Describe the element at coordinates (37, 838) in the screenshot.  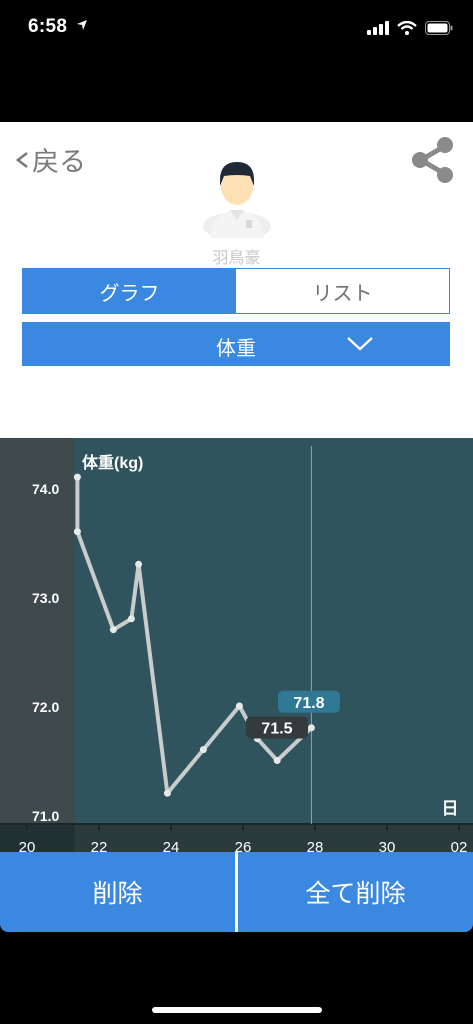
I see `x-axis-band-shaded` at that location.